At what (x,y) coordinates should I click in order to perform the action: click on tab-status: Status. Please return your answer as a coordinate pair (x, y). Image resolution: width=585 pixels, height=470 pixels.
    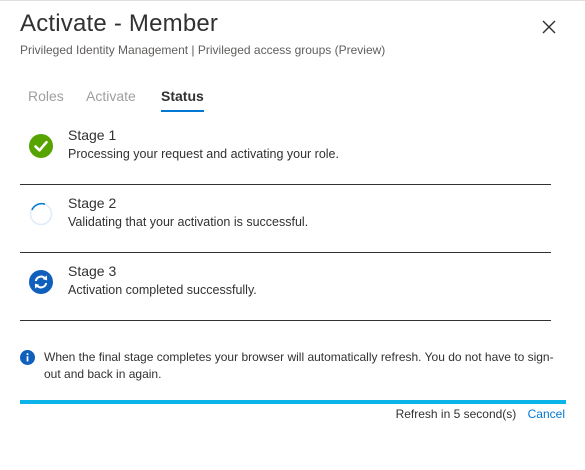
    Looking at the image, I should click on (182, 100).